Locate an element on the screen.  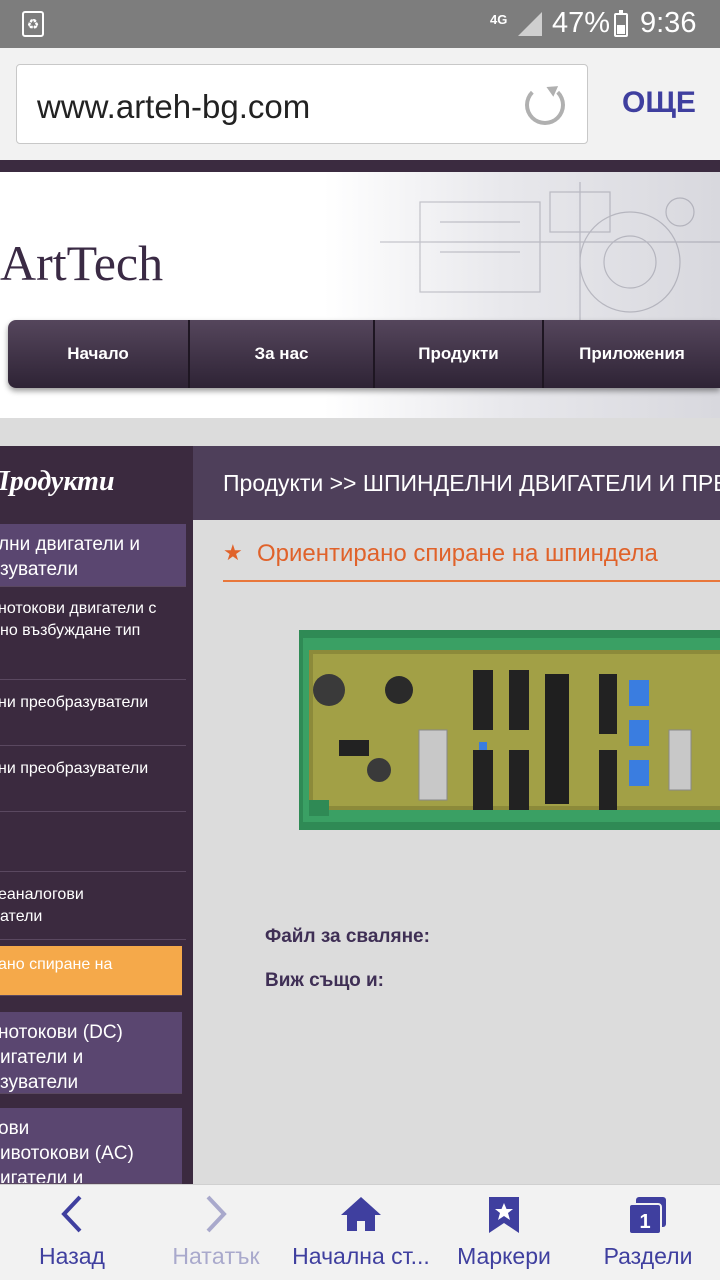
technical-drawing-image is located at coordinates (550, 252).